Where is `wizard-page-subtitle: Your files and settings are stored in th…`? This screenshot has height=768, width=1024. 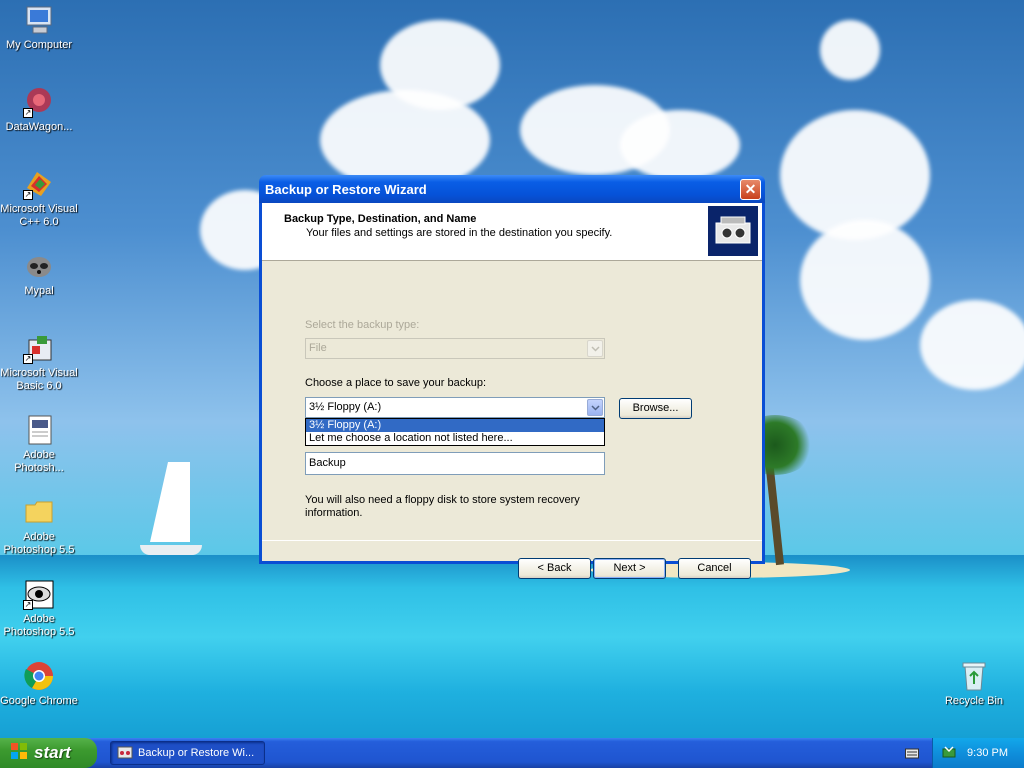
wizard-page-subtitle: Your files and settings are stored in th… is located at coordinates (459, 233).